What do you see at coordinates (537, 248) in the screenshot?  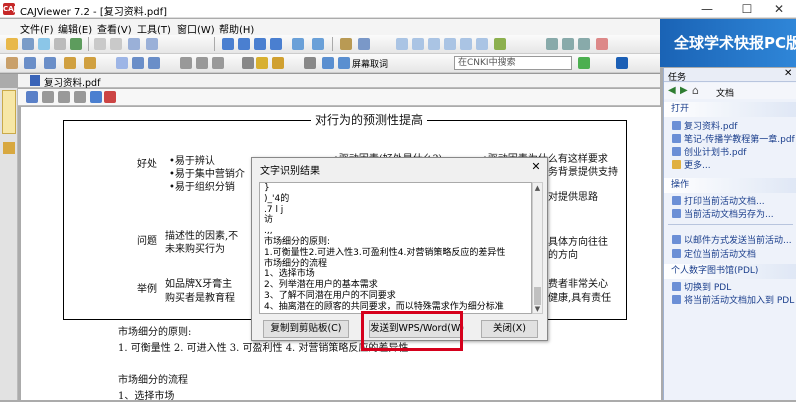 I see `dialog-scrollbar: ▲ ▼` at bounding box center [537, 248].